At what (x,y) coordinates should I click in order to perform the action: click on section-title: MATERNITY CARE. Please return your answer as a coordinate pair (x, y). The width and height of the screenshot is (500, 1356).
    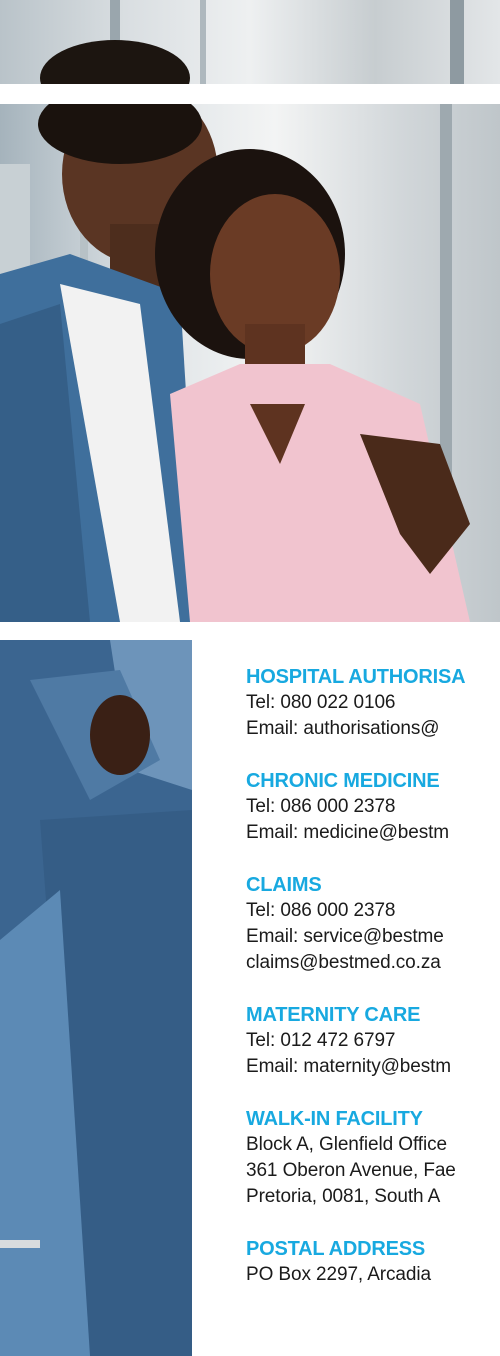
    Looking at the image, I should click on (333, 1015).